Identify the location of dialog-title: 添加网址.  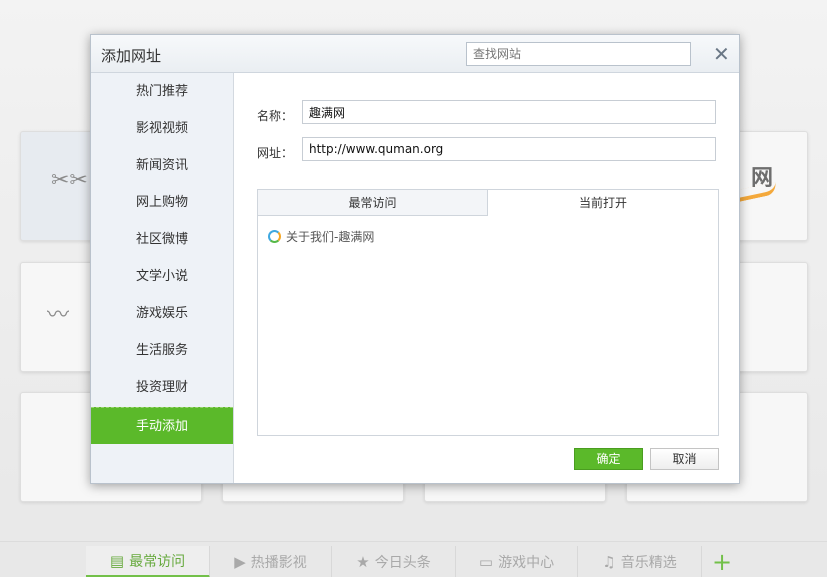
(131, 56).